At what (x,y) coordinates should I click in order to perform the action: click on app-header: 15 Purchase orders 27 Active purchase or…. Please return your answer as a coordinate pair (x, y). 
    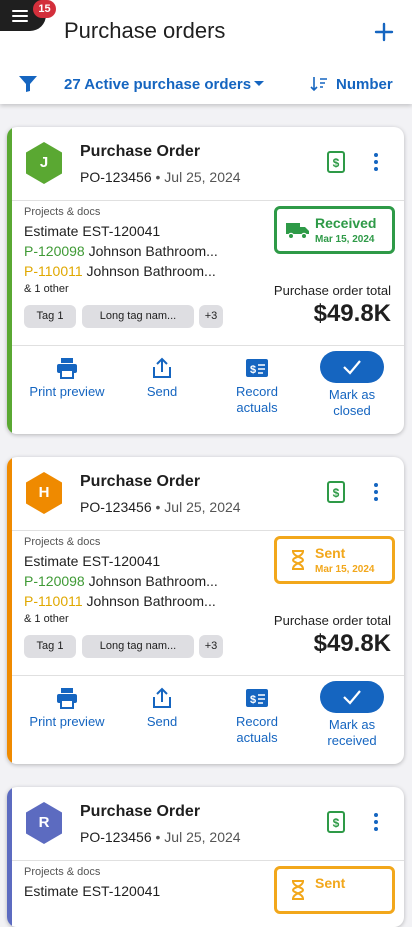
    Looking at the image, I should click on (206, 52).